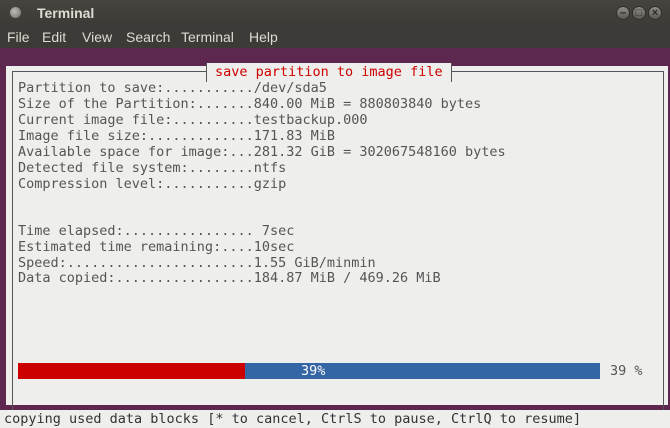  Describe the element at coordinates (639, 13) in the screenshot. I see `maximize-button: □` at that location.